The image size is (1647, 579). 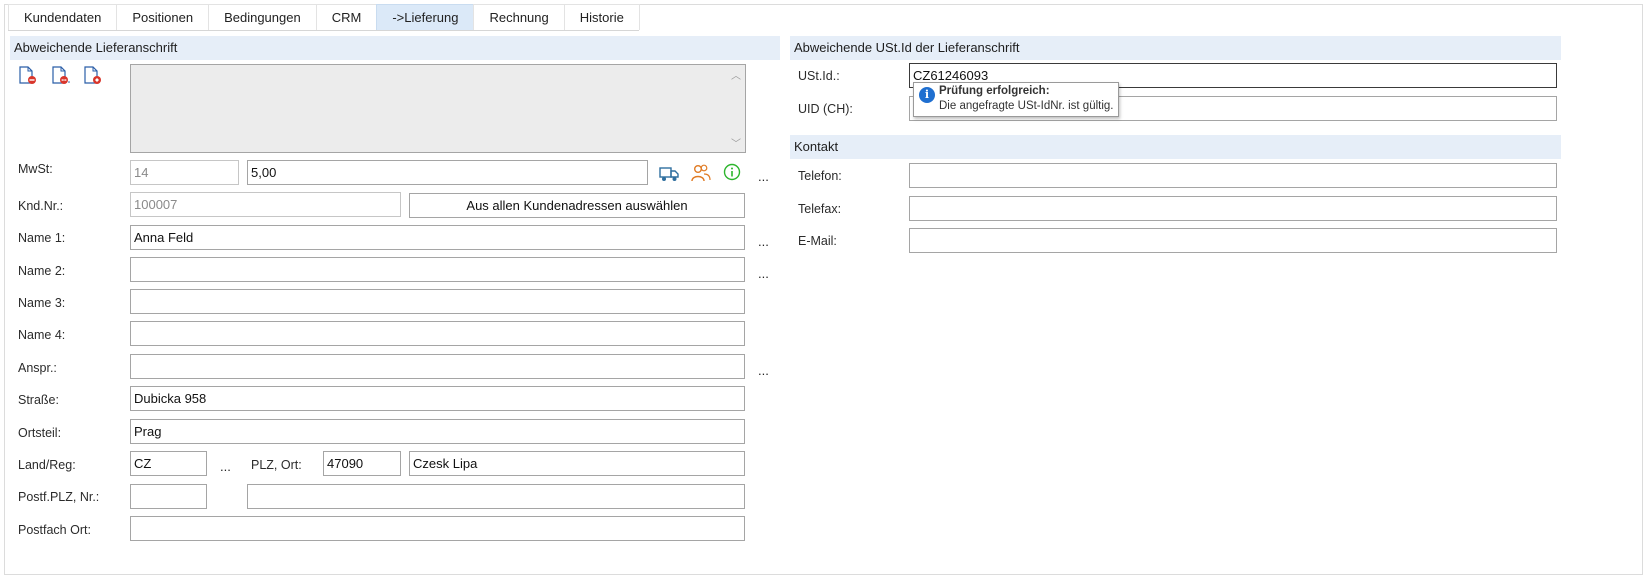 What do you see at coordinates (701, 173) in the screenshot?
I see `people-icon` at bounding box center [701, 173].